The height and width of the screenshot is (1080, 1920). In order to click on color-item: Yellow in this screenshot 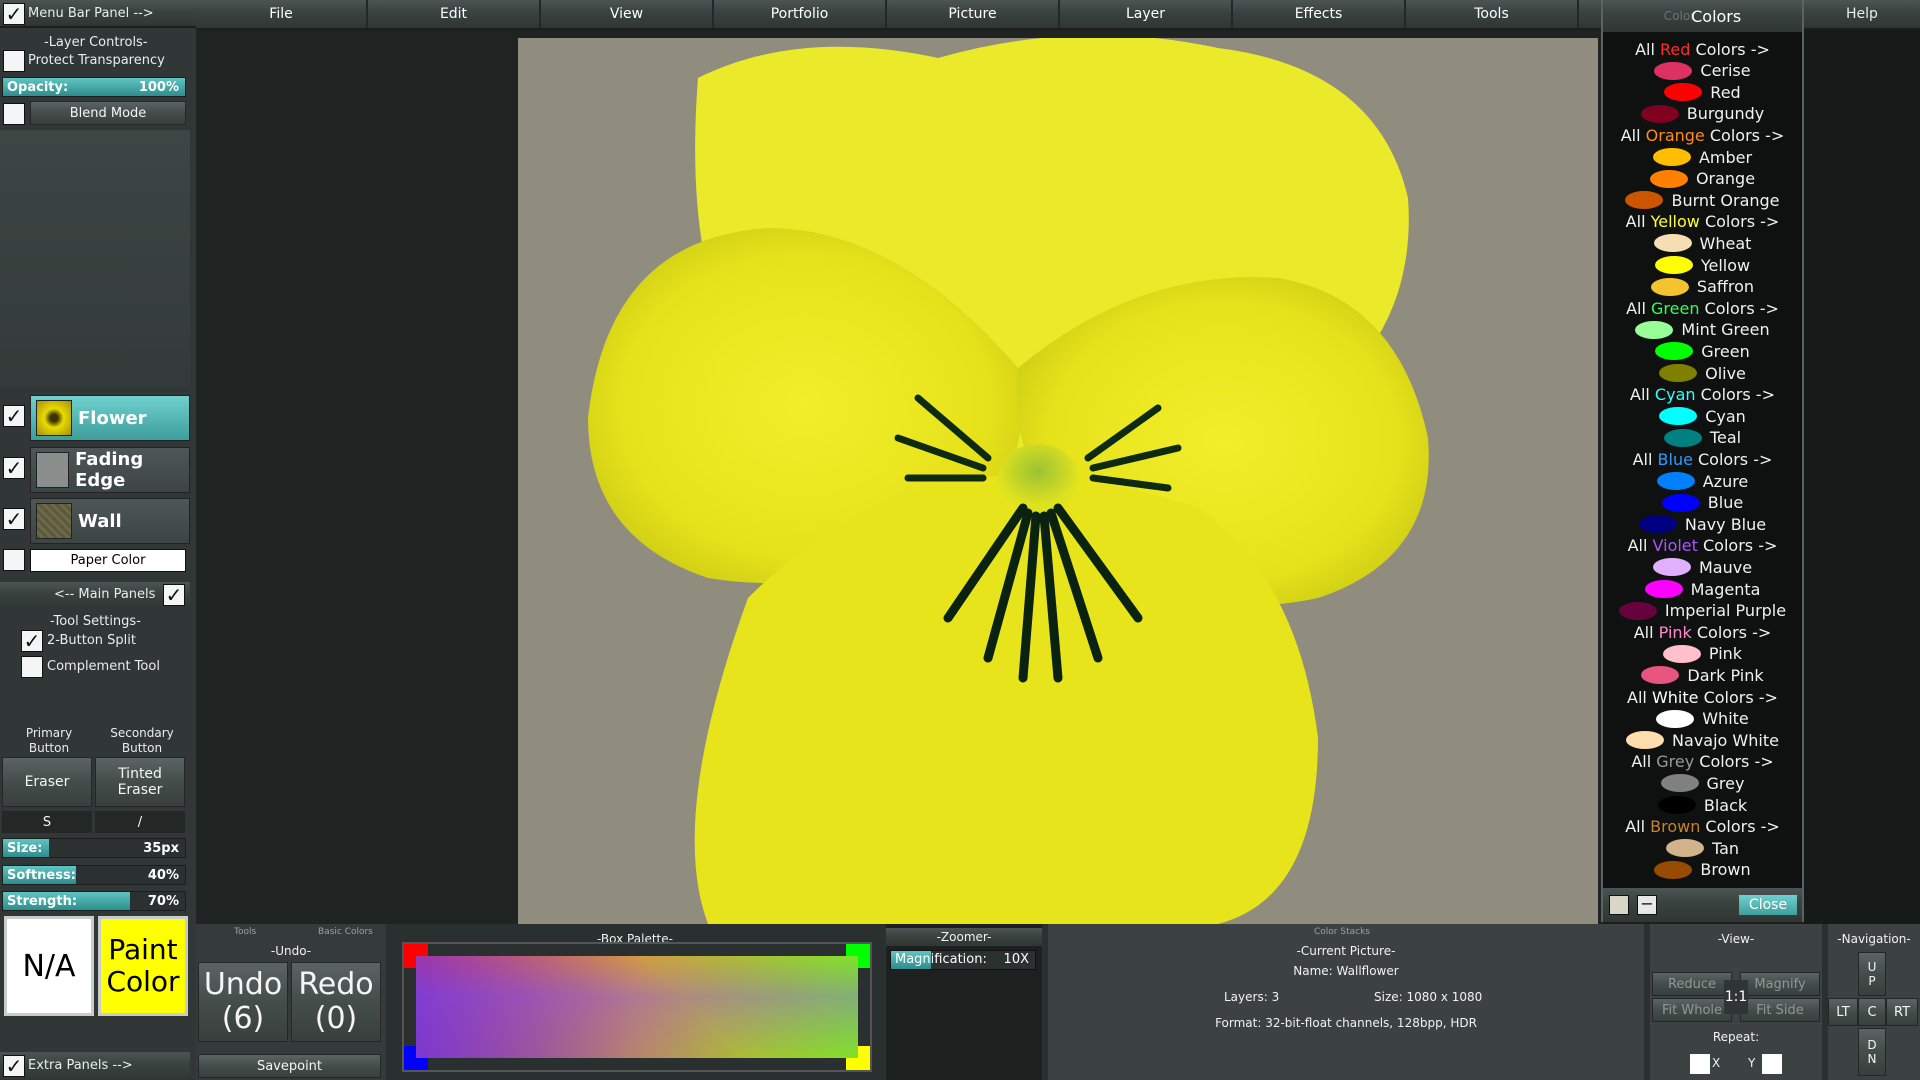, I will do `click(1702, 265)`.